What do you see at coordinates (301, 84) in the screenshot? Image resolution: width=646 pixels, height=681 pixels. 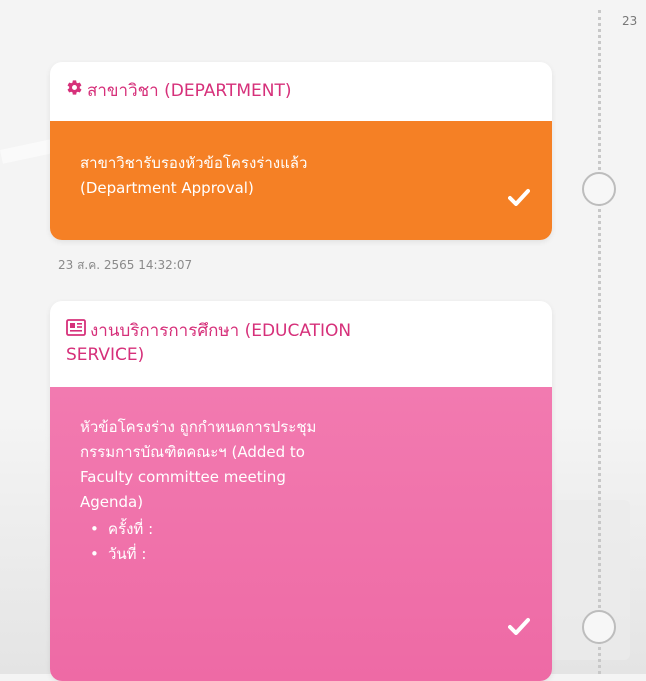 I see `card-header: สาขาวิชา (DEPARTMENT)` at bounding box center [301, 84].